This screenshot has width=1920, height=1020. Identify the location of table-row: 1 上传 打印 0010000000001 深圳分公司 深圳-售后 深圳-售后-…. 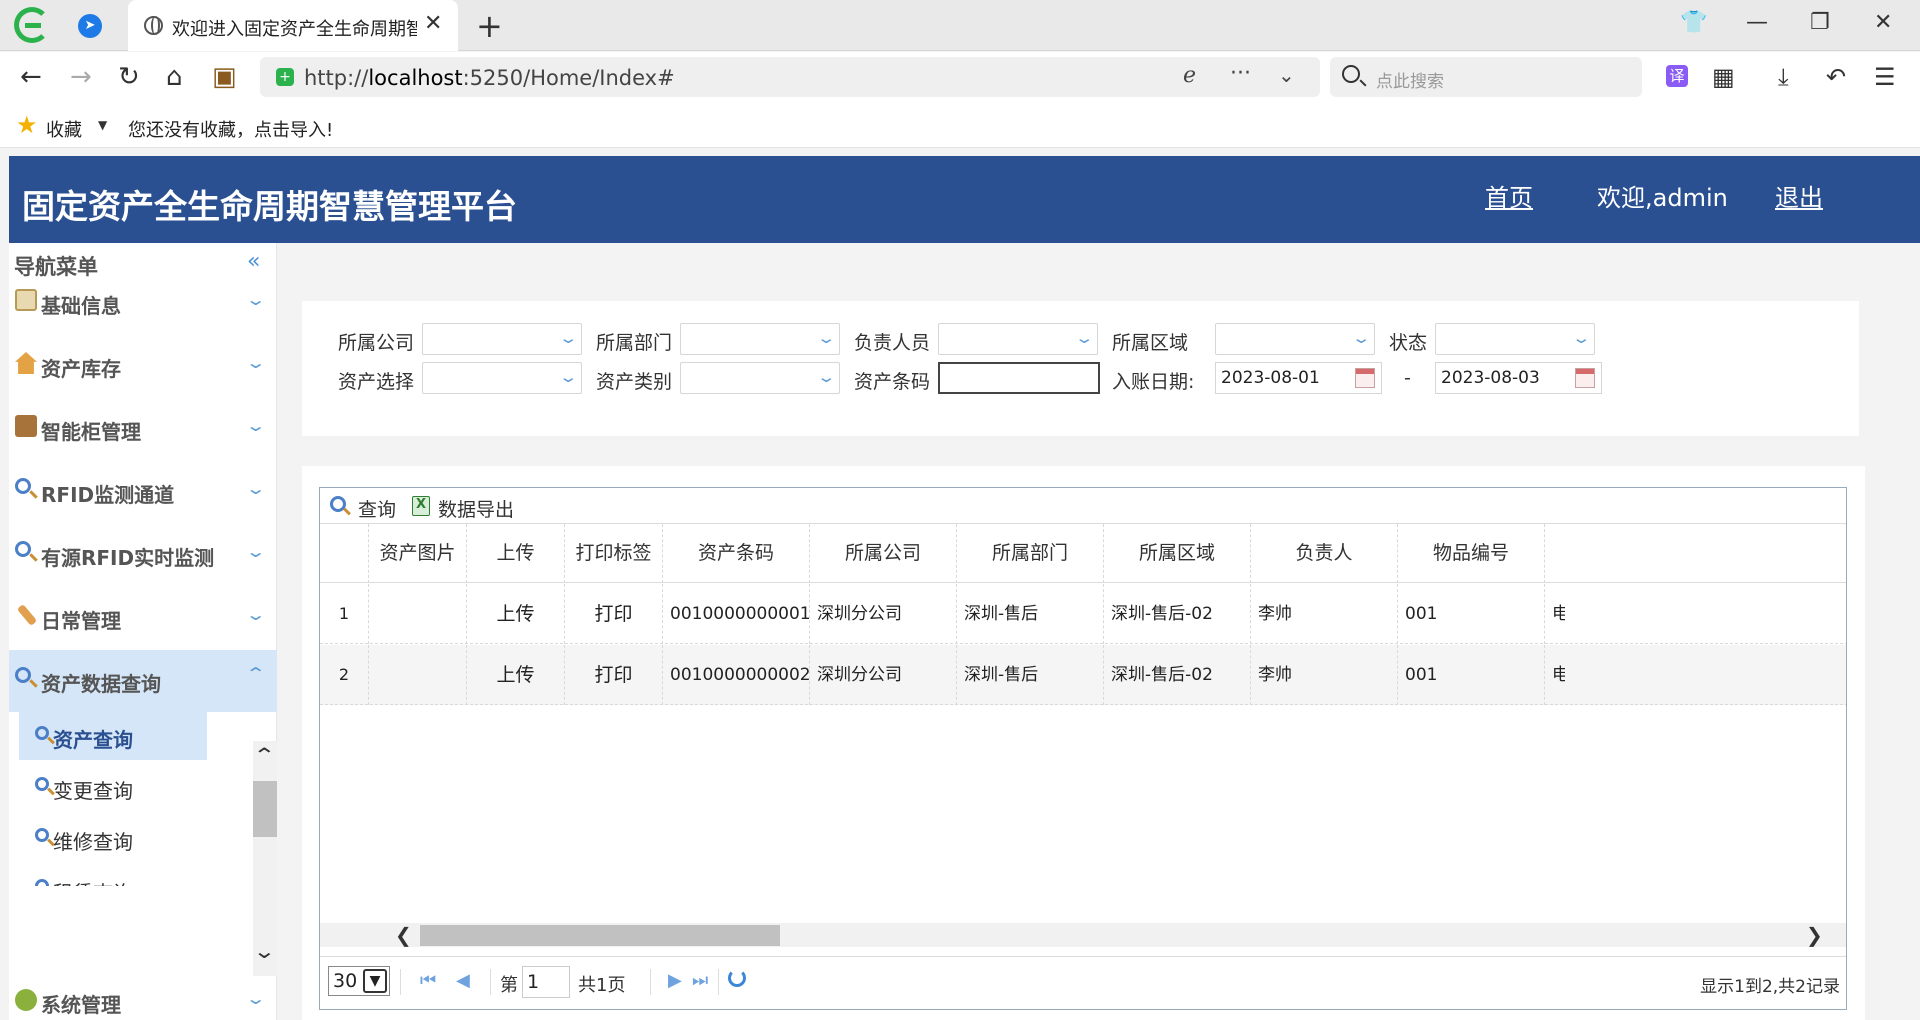
(1083, 614).